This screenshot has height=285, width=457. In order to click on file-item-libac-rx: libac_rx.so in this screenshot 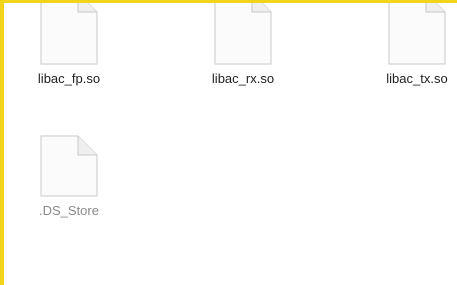, I will do `click(243, 44)`.